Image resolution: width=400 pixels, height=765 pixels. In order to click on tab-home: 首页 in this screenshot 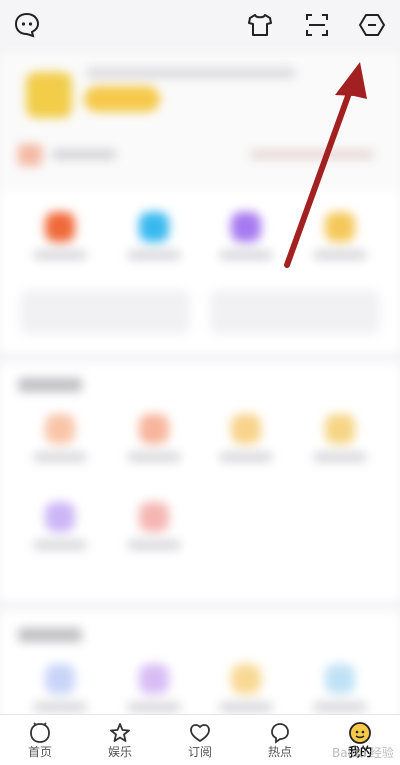, I will do `click(40, 740)`.